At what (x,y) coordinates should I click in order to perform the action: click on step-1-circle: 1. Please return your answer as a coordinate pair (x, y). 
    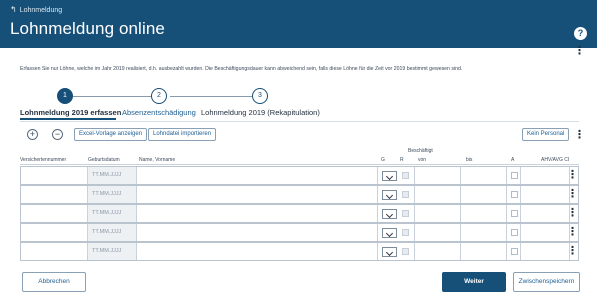
    Looking at the image, I should click on (65, 96).